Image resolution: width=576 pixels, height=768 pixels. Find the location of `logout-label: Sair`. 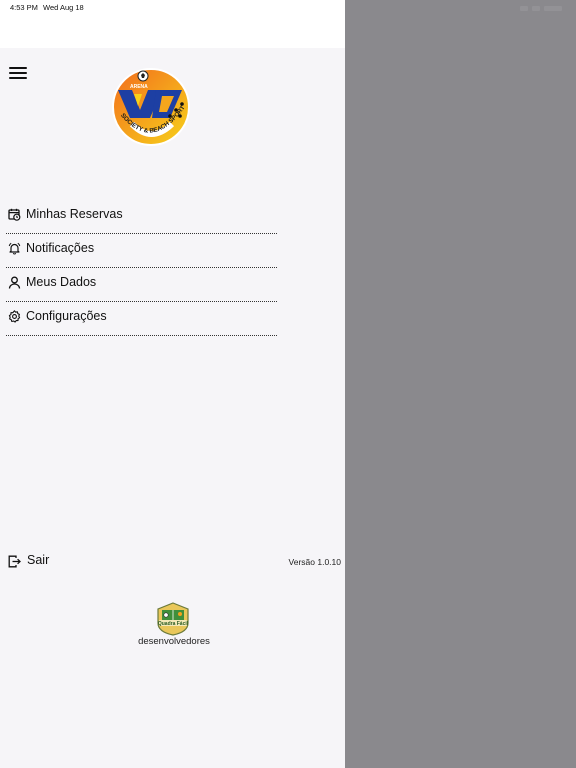

logout-label: Sair is located at coordinates (38, 560).